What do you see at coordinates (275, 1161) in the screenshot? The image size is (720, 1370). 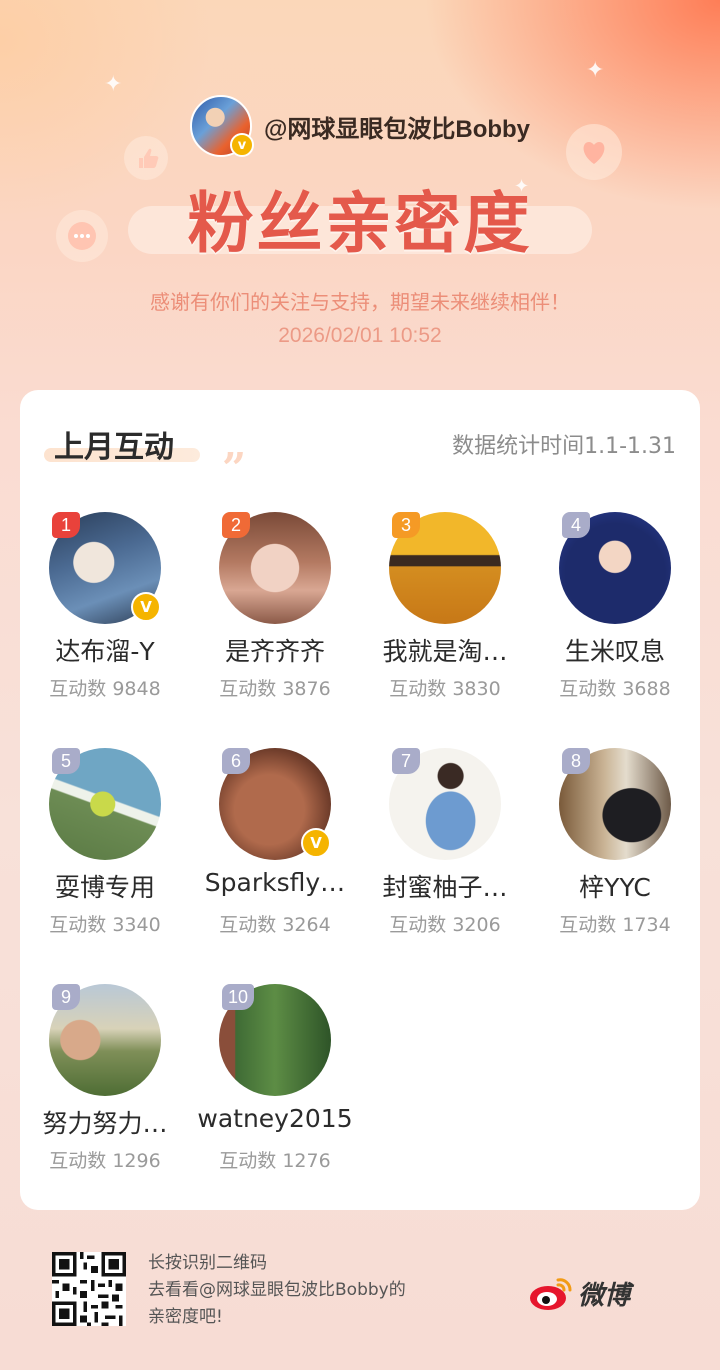 I see `fan-count: 互动数 1276` at bounding box center [275, 1161].